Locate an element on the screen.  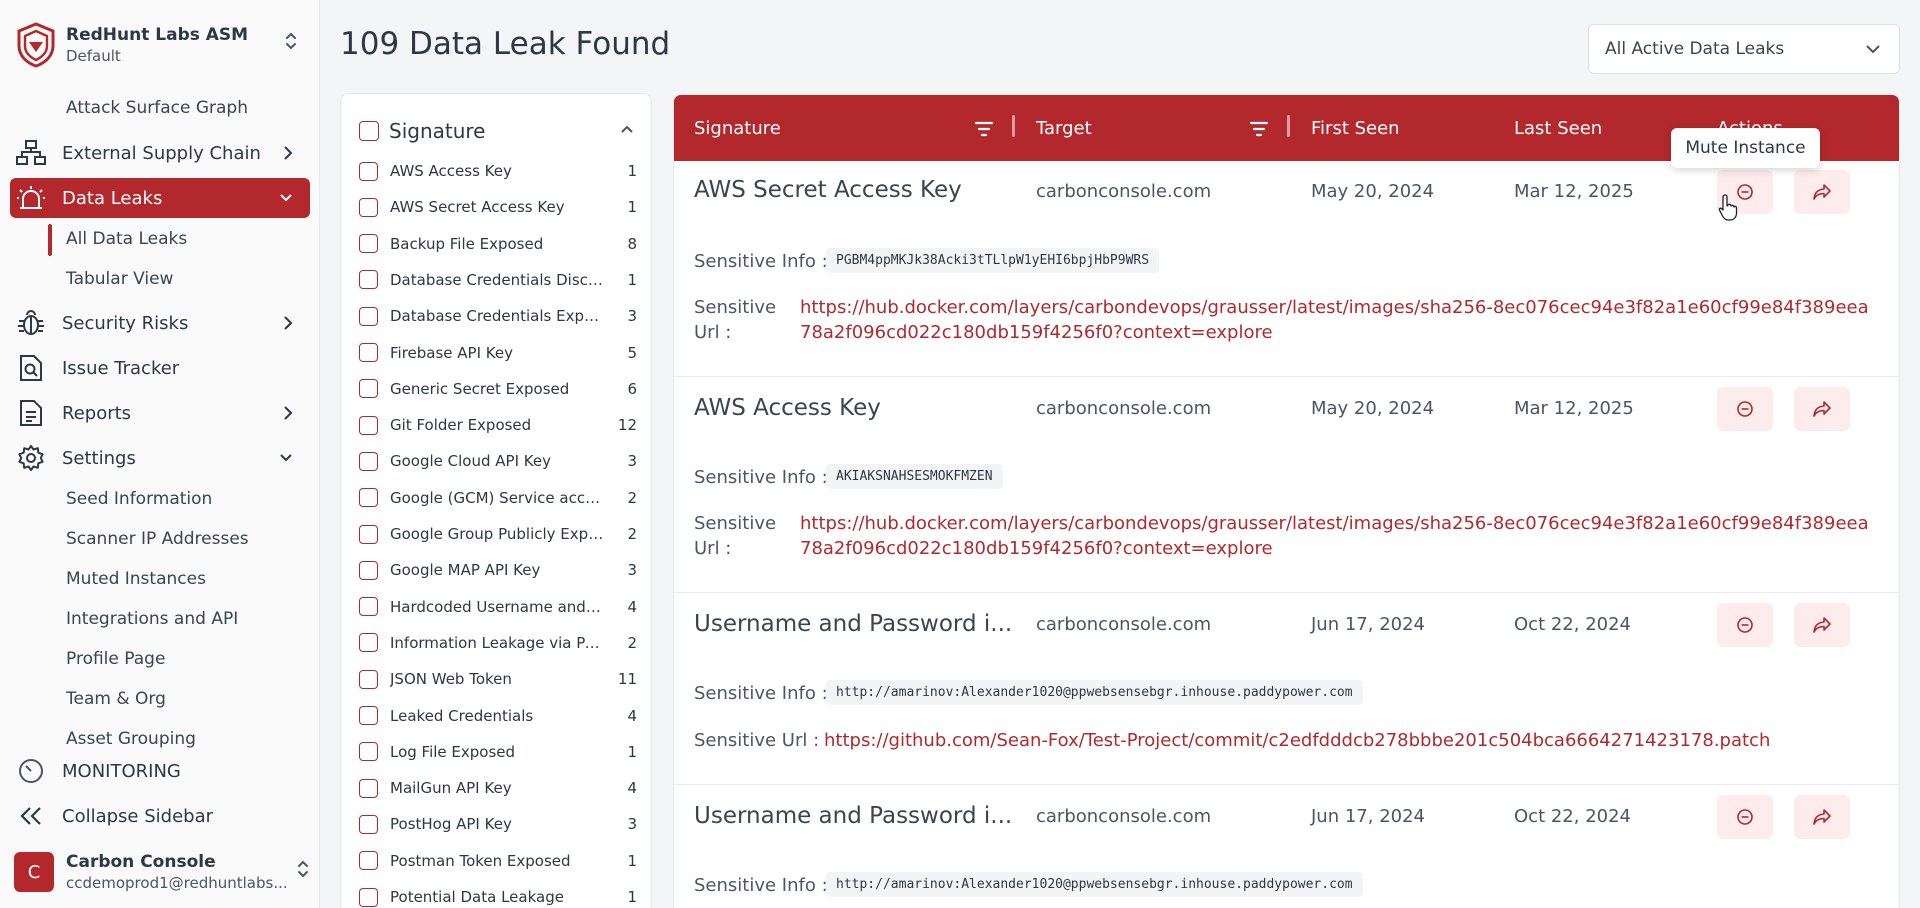
signature-filter-item: JSON Web Token 11 is located at coordinates (498, 679).